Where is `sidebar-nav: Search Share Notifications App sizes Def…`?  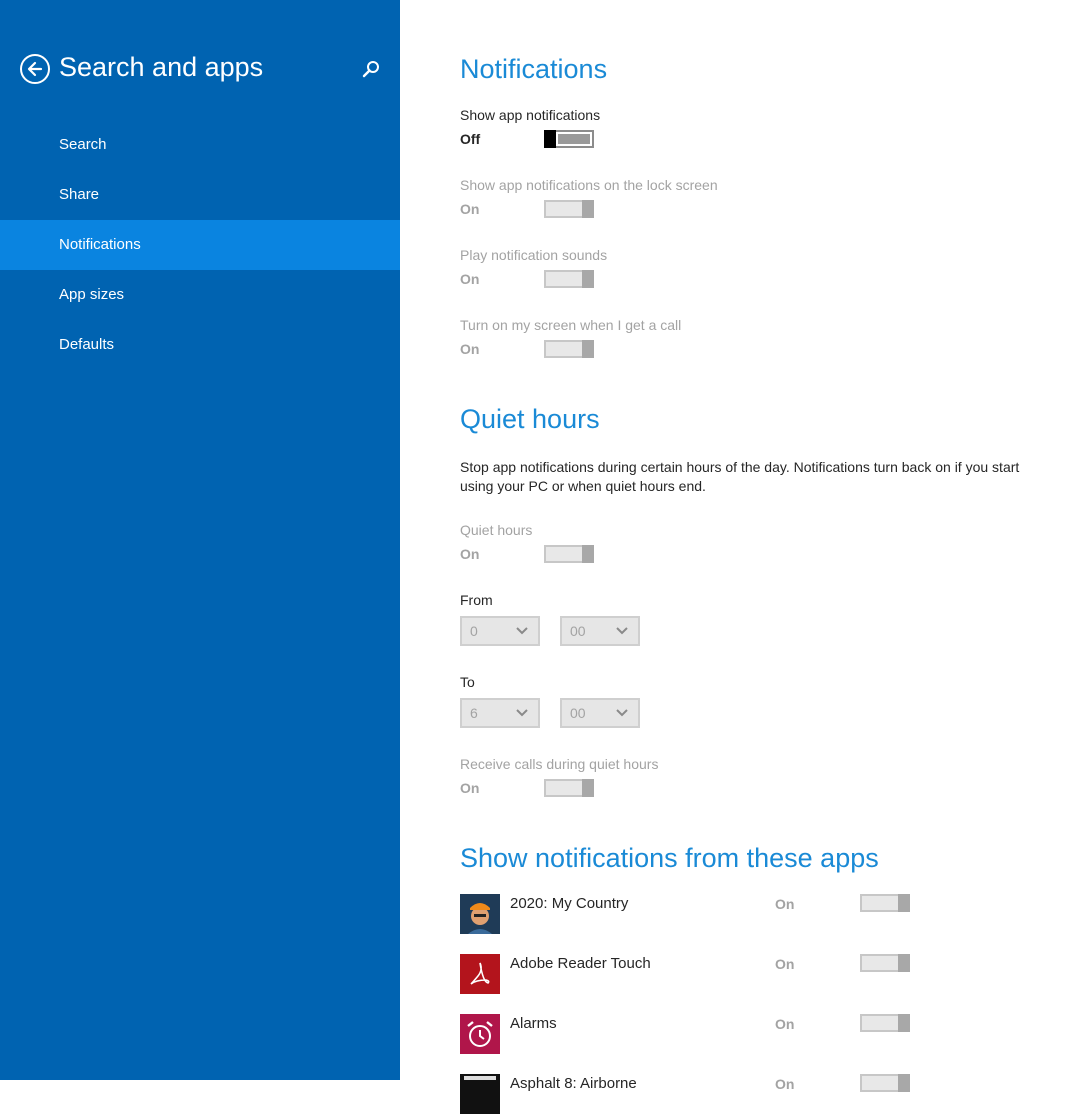
sidebar-nav: Search Share Notifications App sizes Def… is located at coordinates (200, 245).